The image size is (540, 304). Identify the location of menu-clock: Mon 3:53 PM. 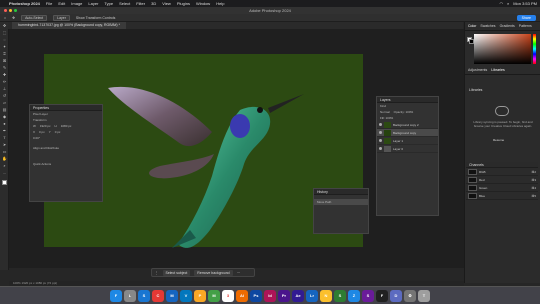
(525, 3).